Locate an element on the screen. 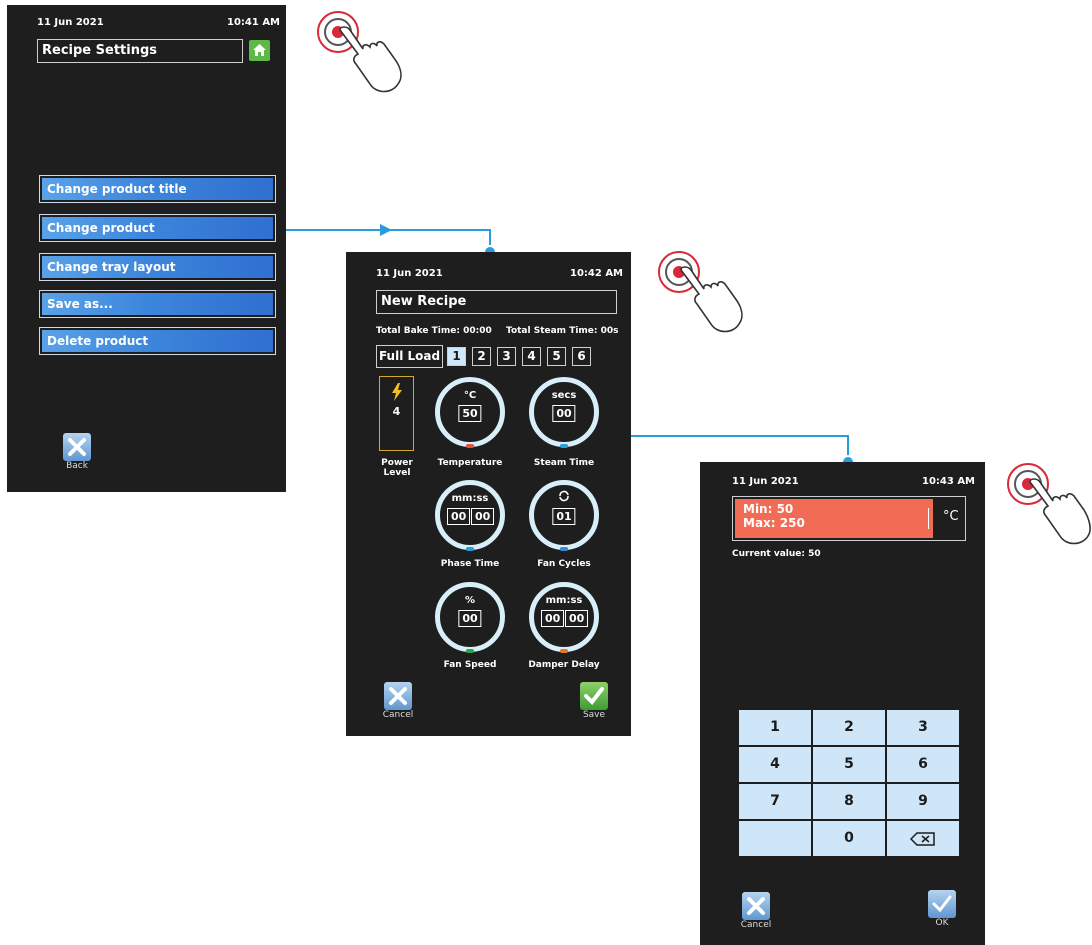  key-5: 5 is located at coordinates (849, 764).